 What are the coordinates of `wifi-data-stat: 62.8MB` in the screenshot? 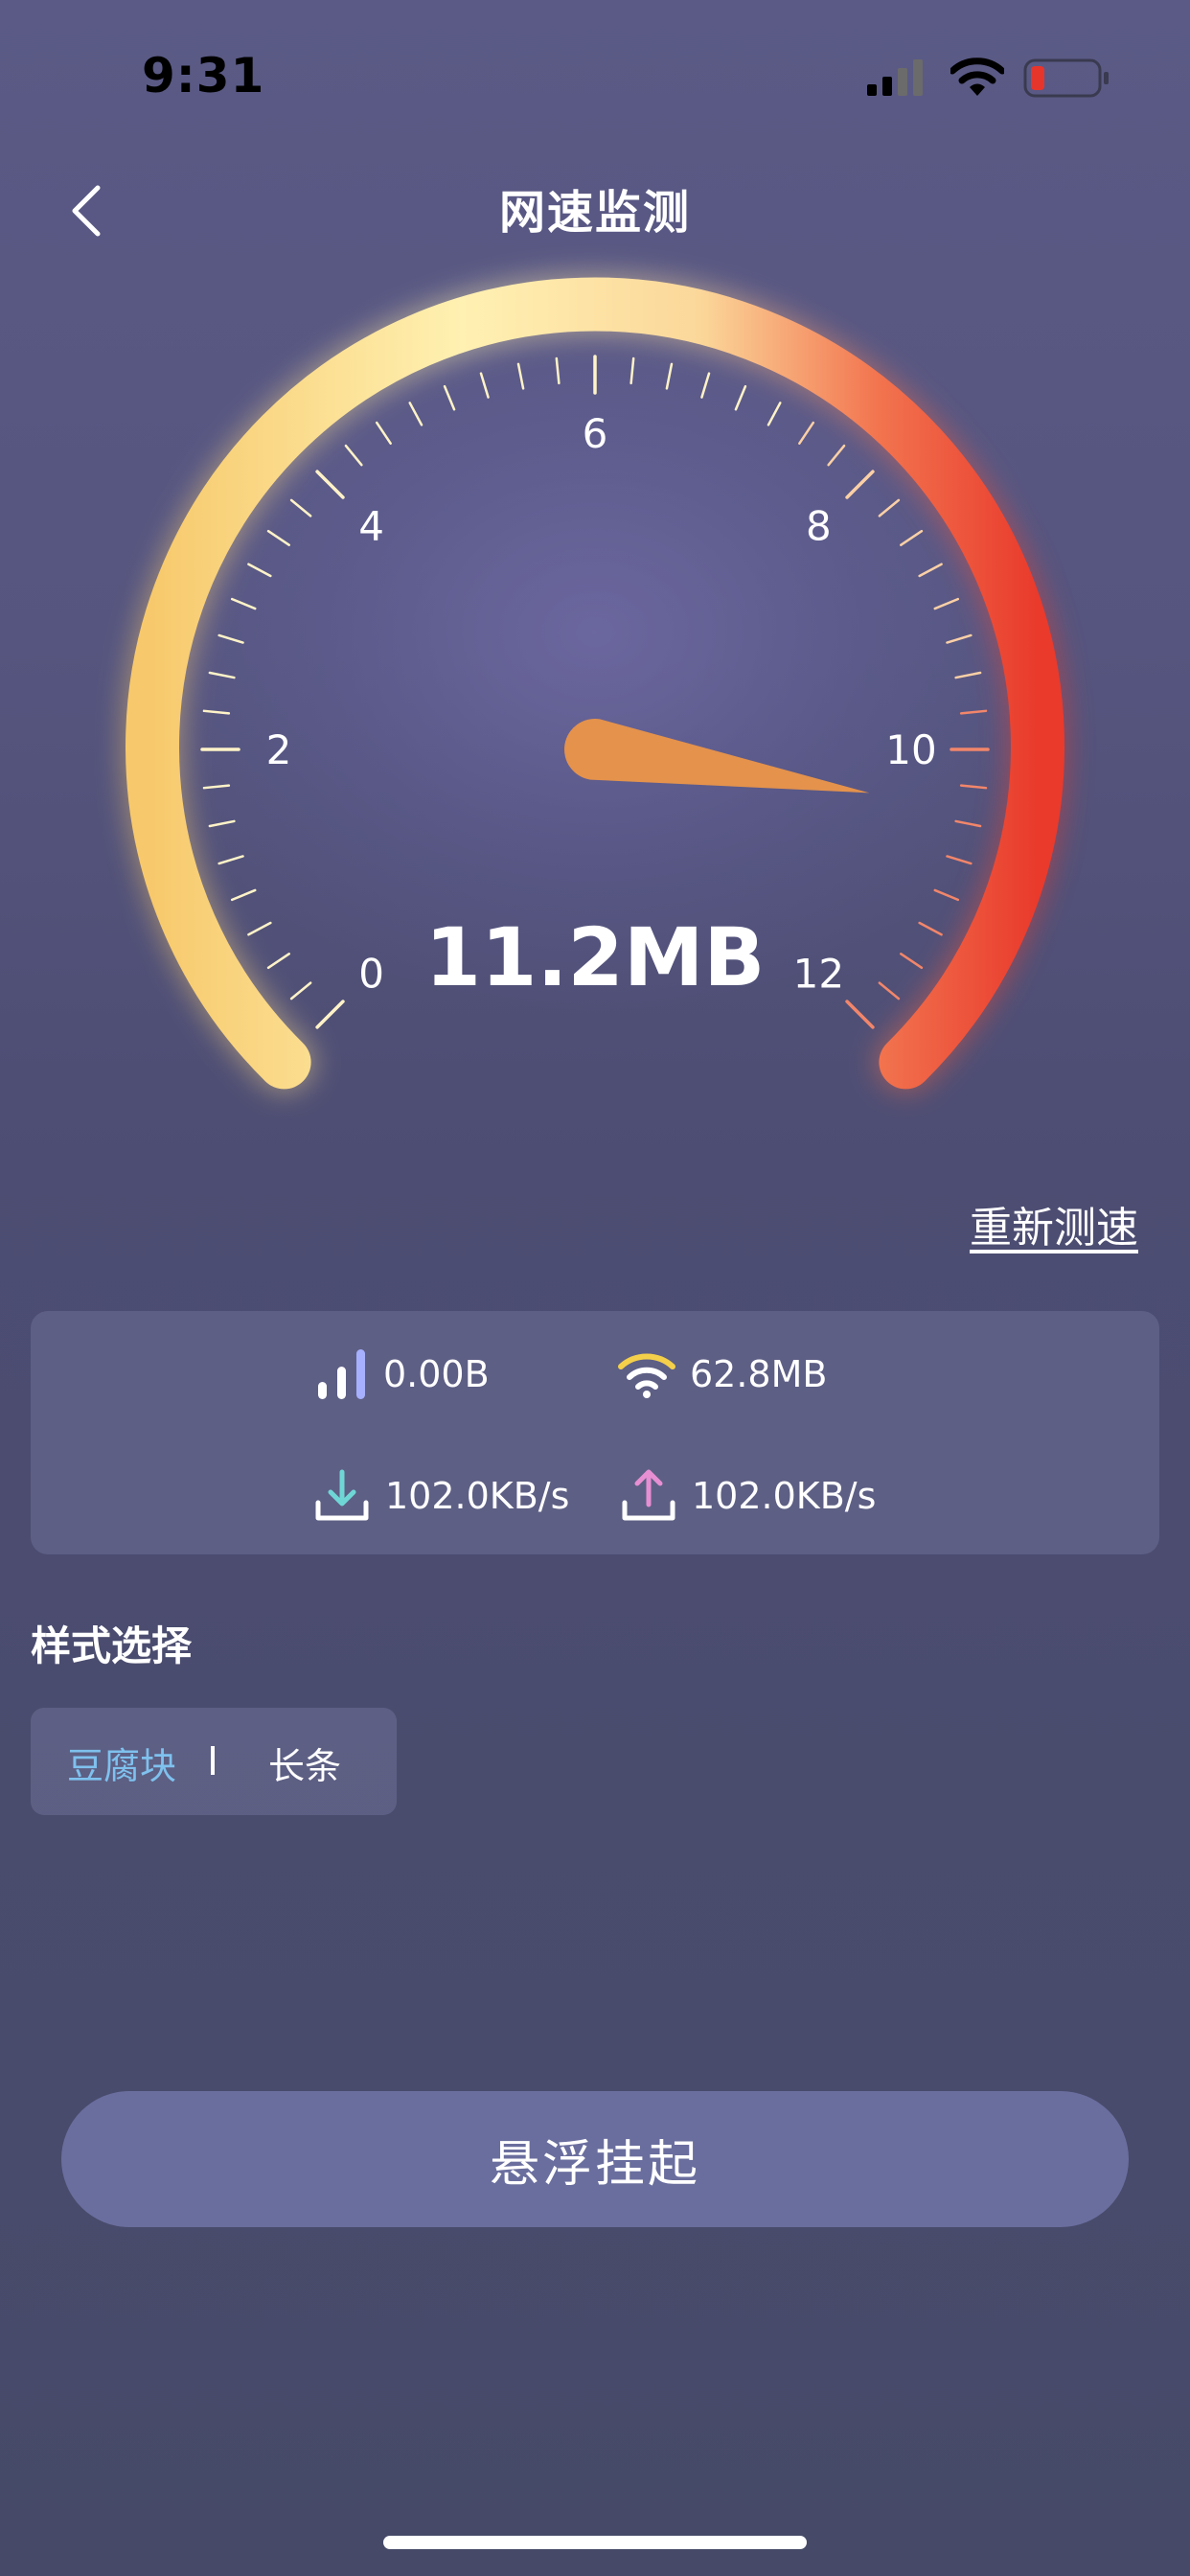 It's located at (722, 1374).